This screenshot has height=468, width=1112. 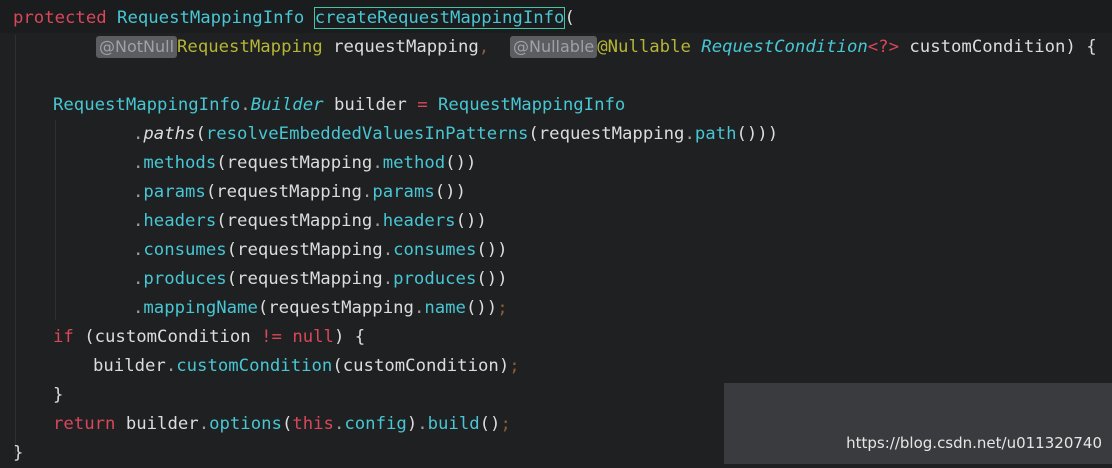 I want to click on method-call: options, so click(x=245, y=424).